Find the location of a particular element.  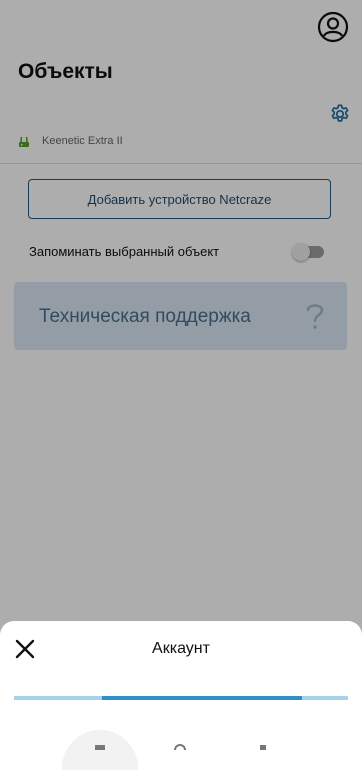

nav-home-icon is located at coordinates (180, 747).